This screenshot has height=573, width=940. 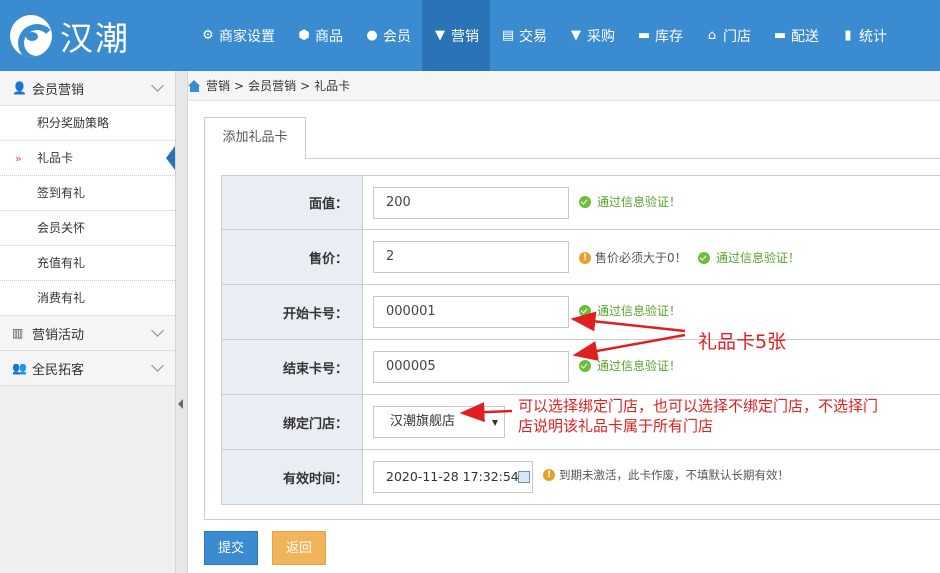 I want to click on tab-add-gift-card: 添加礼品卡, so click(x=255, y=138).